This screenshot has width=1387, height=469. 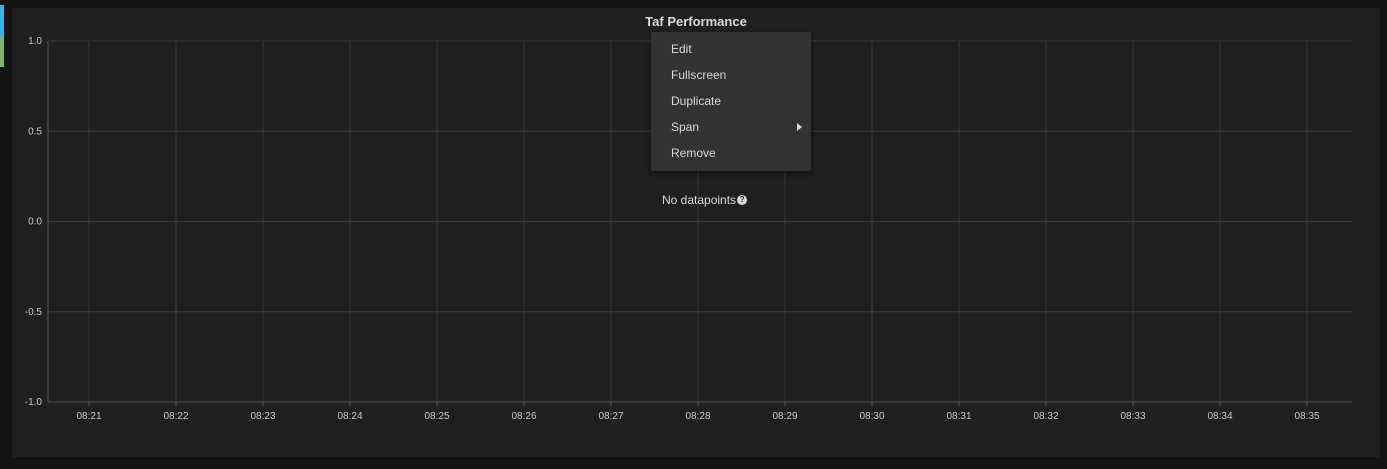 What do you see at coordinates (436, 416) in the screenshot?
I see `x-tick-label: 08:25` at bounding box center [436, 416].